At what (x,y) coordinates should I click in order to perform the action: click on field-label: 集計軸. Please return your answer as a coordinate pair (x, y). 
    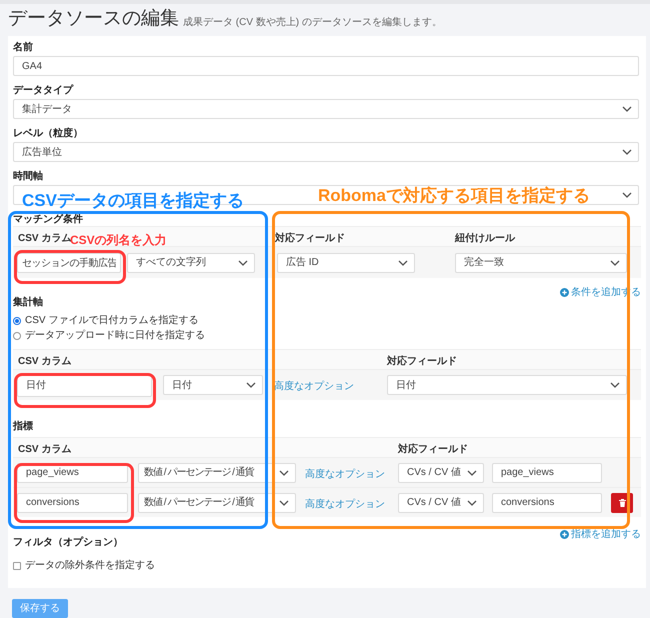
    Looking at the image, I should click on (28, 303).